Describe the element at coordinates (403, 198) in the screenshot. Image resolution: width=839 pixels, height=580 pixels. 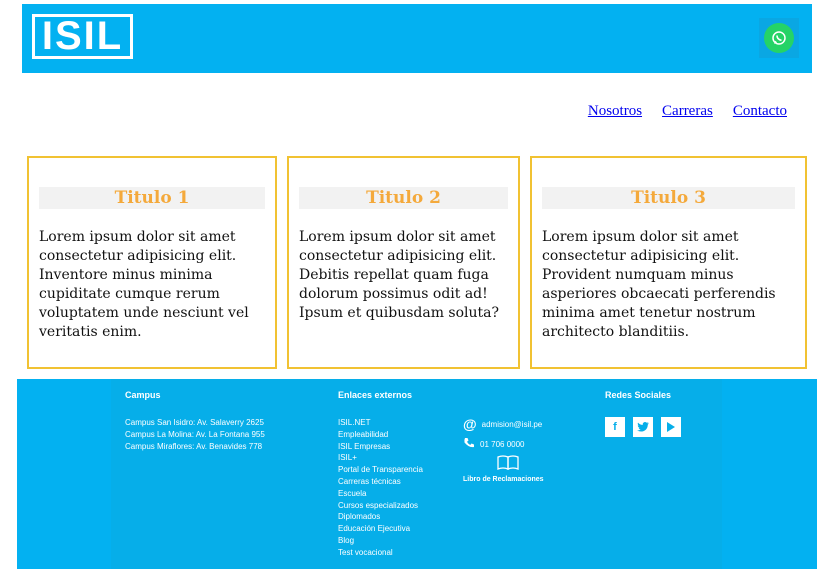
I see `card-title: Titulo 2` at that location.